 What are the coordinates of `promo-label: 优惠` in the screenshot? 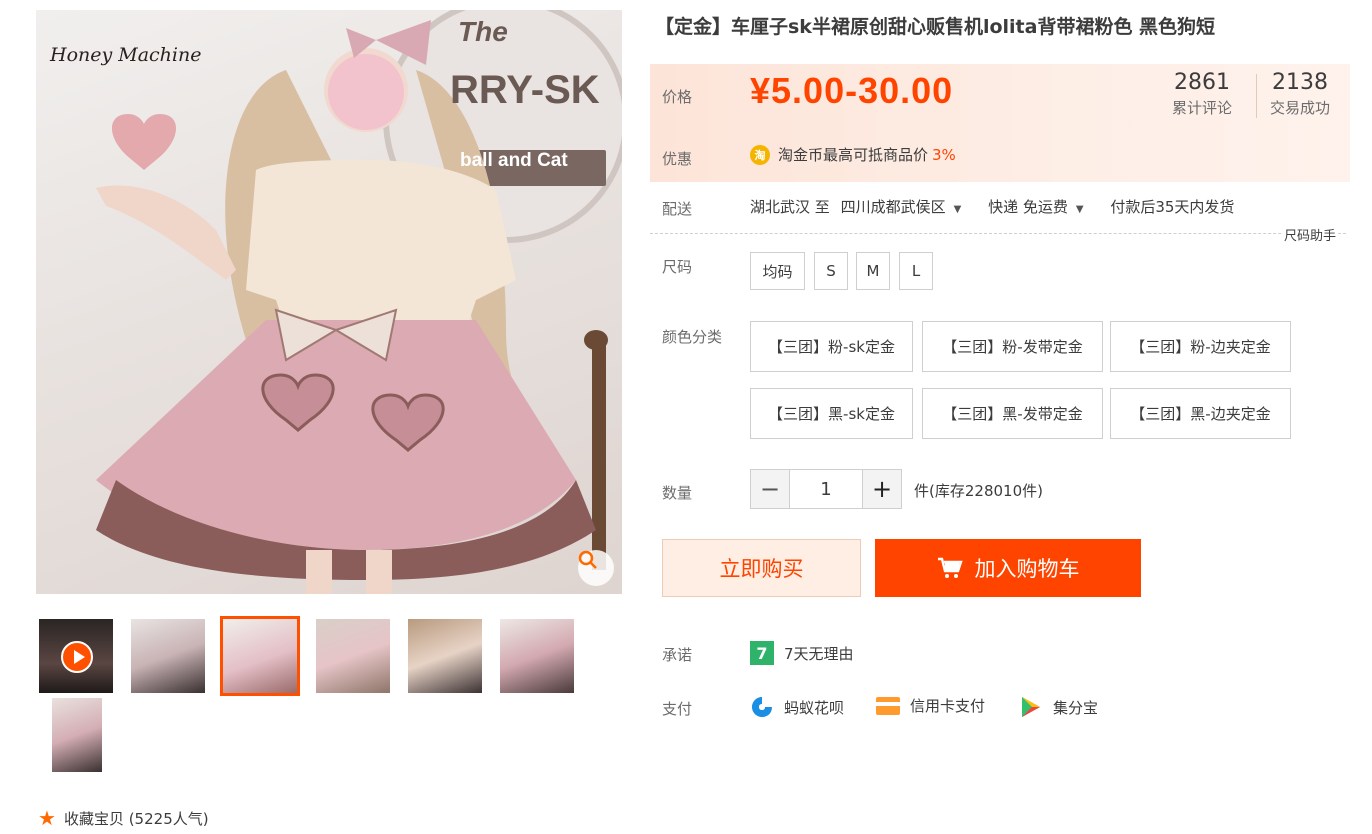 It's located at (677, 159).